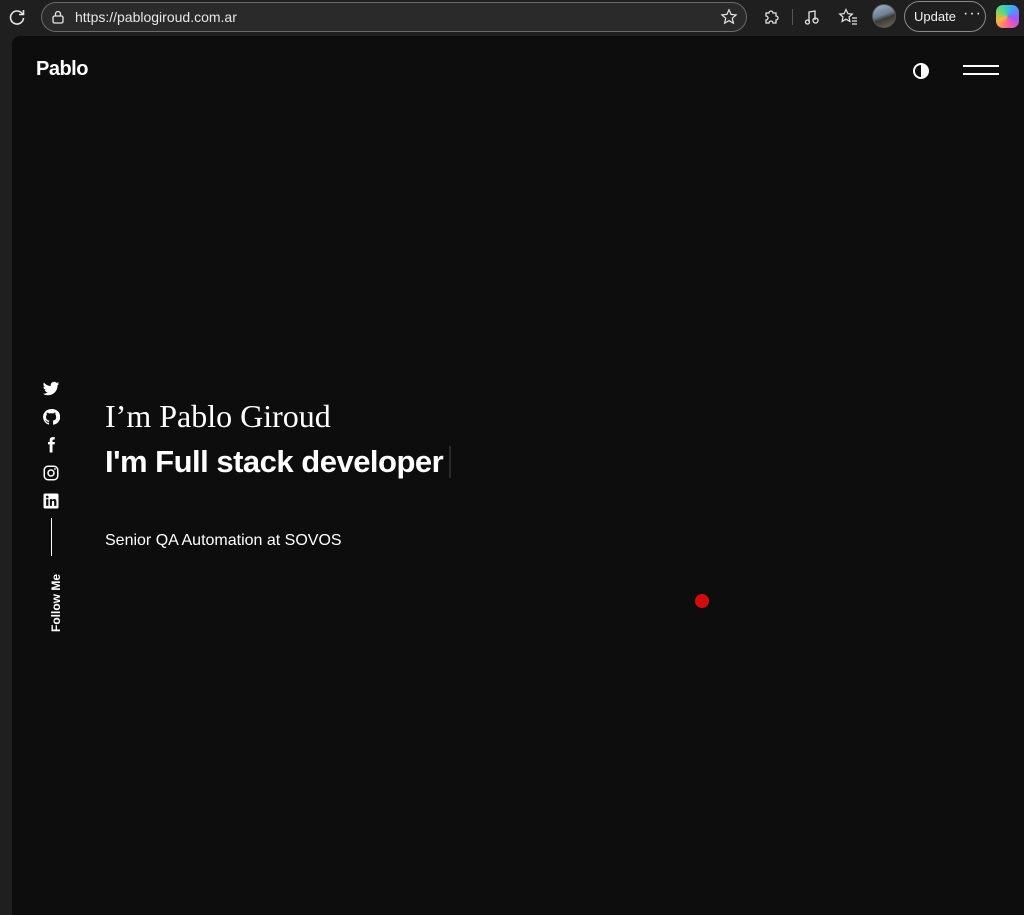 The height and width of the screenshot is (915, 1024). Describe the element at coordinates (848, 17) in the screenshot. I see `favorites-icon` at that location.